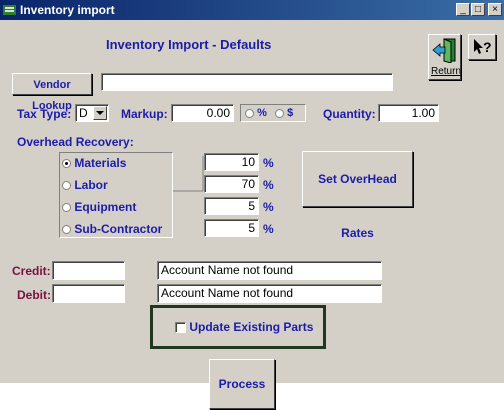 The width and height of the screenshot is (504, 410). Describe the element at coordinates (349, 114) in the screenshot. I see `quantity-label: Quantity:` at that location.